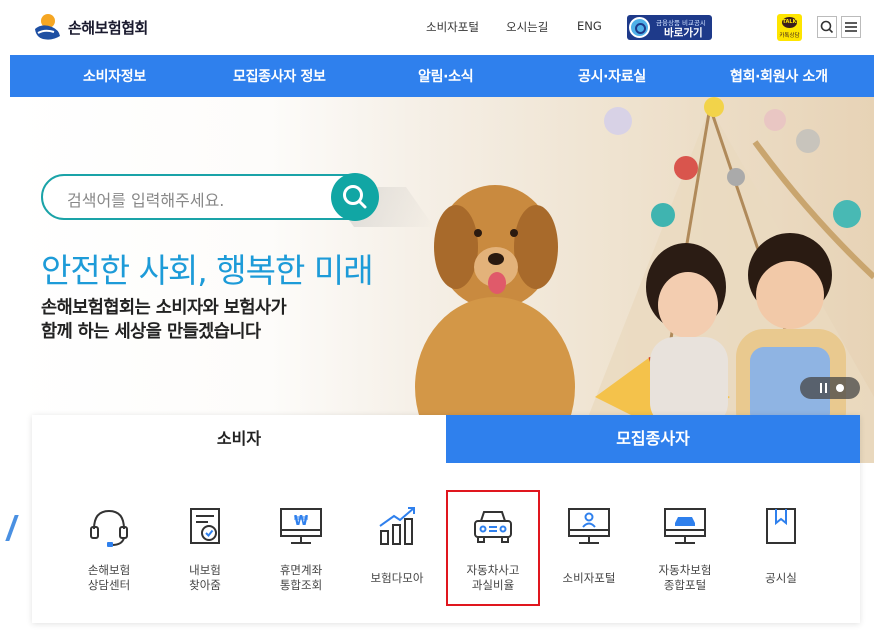 Image resolution: width=886 pixels, height=641 pixels. Describe the element at coordinates (683, 33) in the screenshot. I see `compare-main-label: 바로가기` at that location.